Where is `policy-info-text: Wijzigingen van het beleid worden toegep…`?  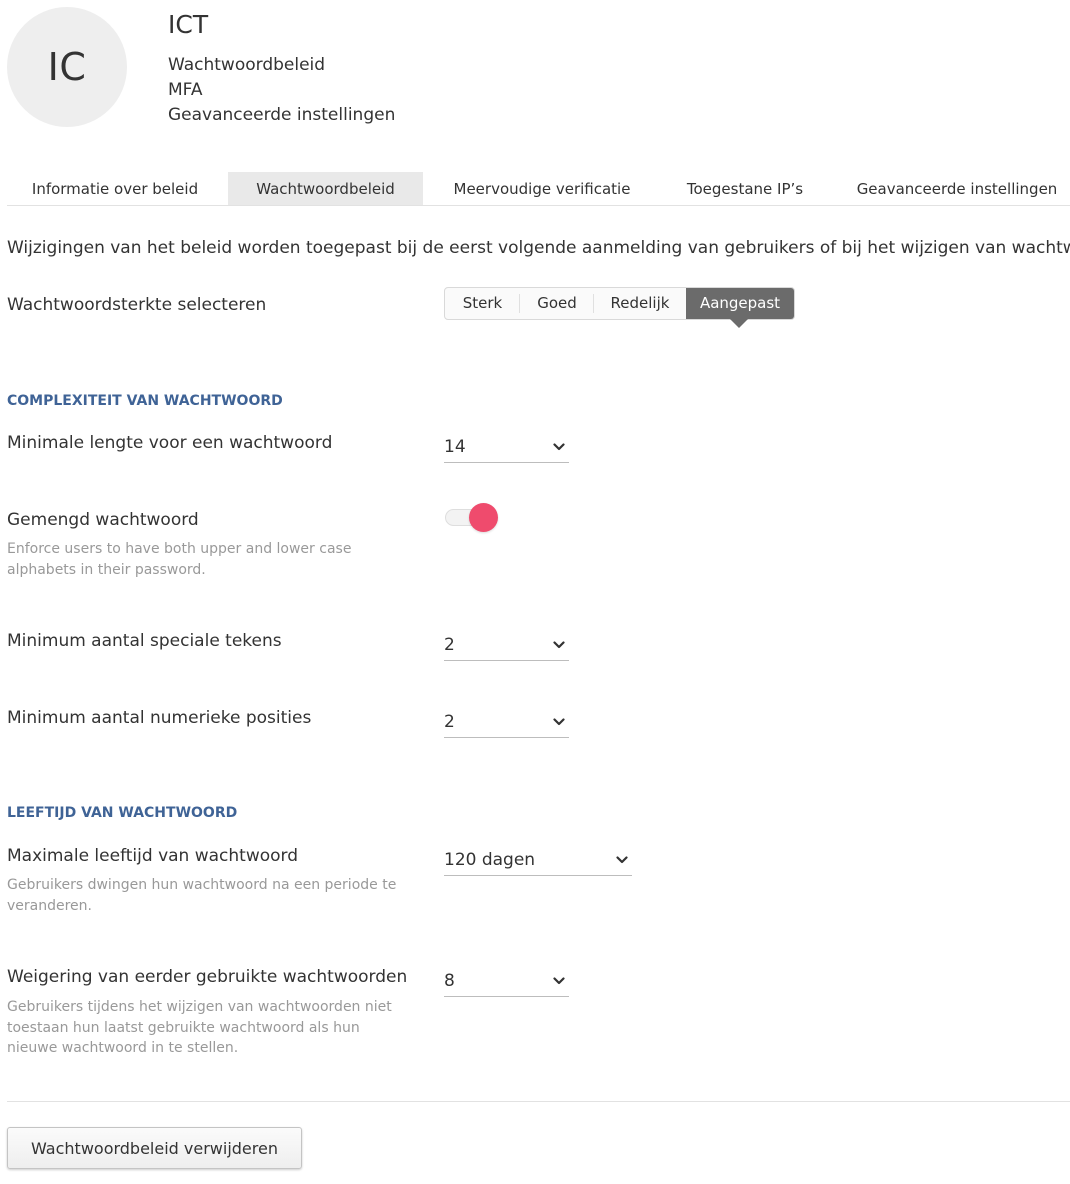
policy-info-text: Wijzigingen van het beleid worden toegep… is located at coordinates (538, 248).